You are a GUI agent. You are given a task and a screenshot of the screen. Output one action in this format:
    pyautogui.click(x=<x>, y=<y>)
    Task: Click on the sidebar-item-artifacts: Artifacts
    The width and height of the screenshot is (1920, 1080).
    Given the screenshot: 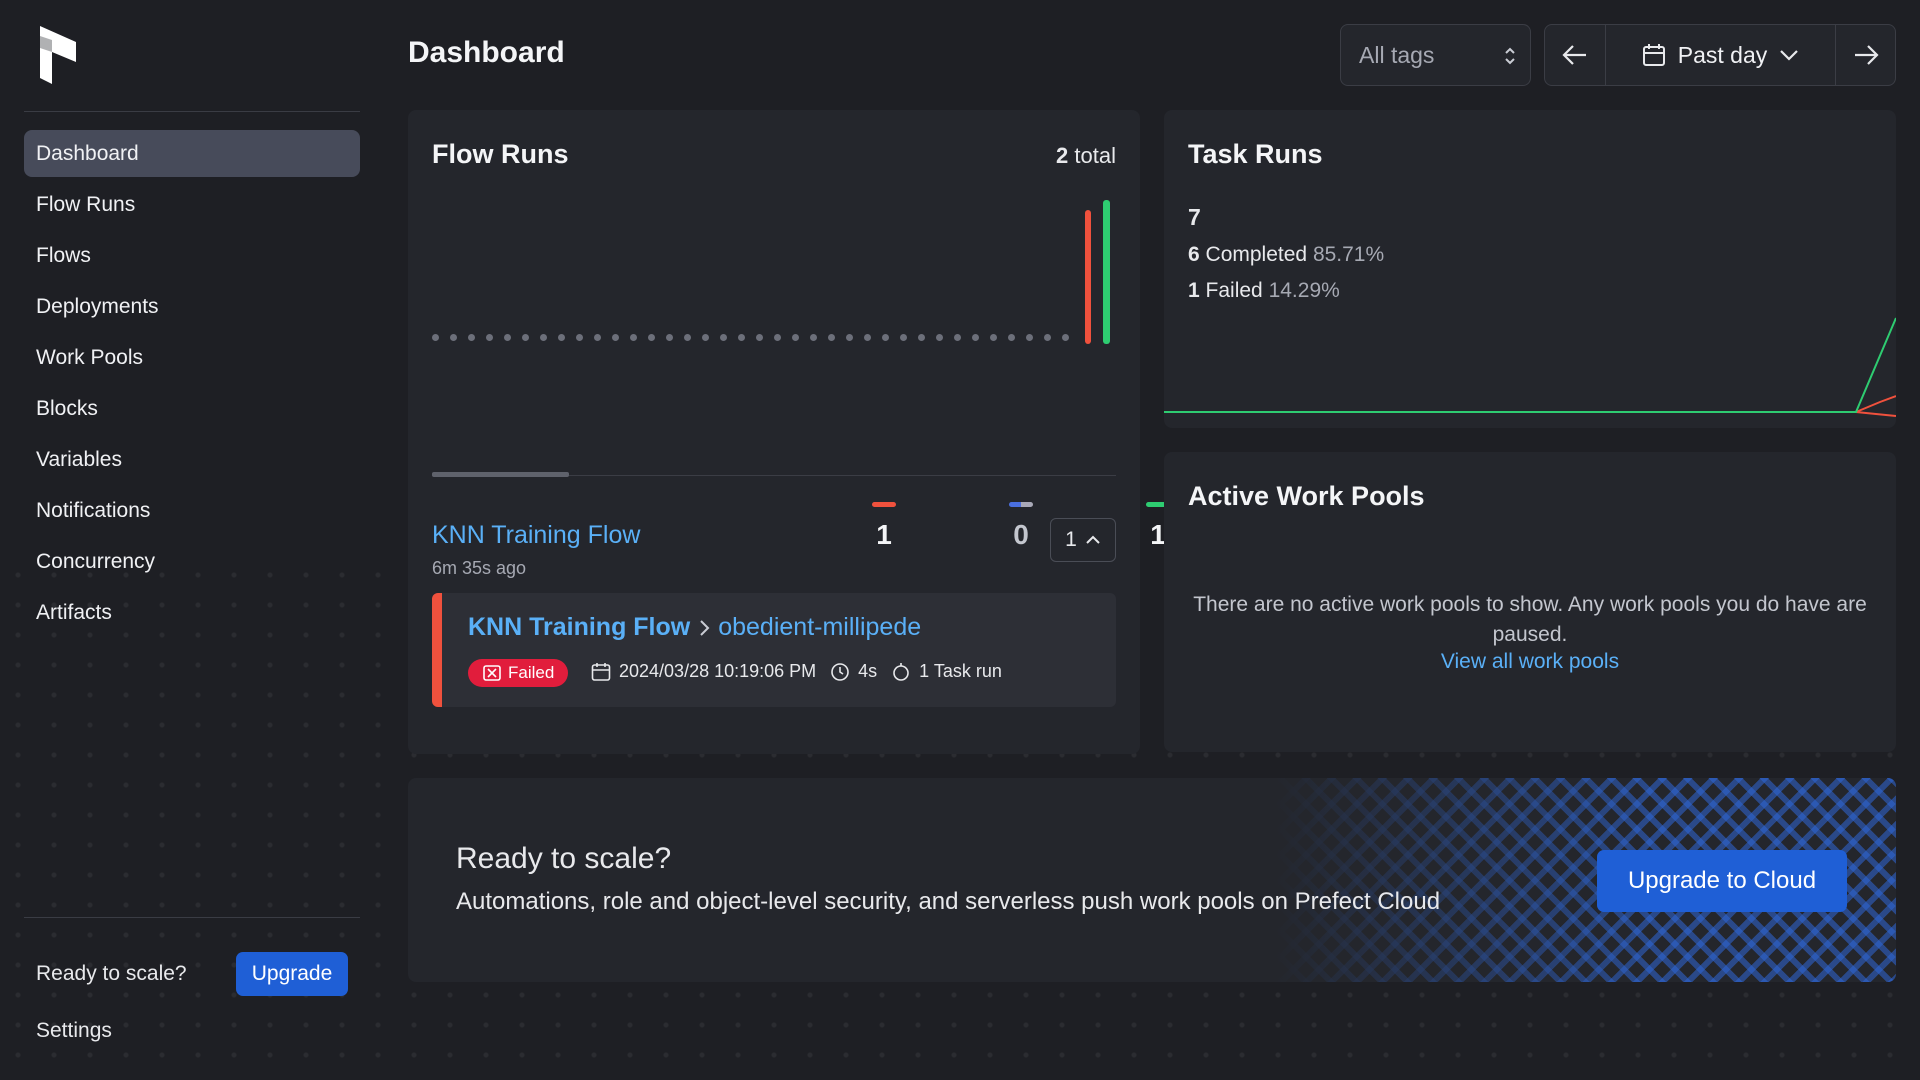 What is the action you would take?
    pyautogui.click(x=192, y=612)
    